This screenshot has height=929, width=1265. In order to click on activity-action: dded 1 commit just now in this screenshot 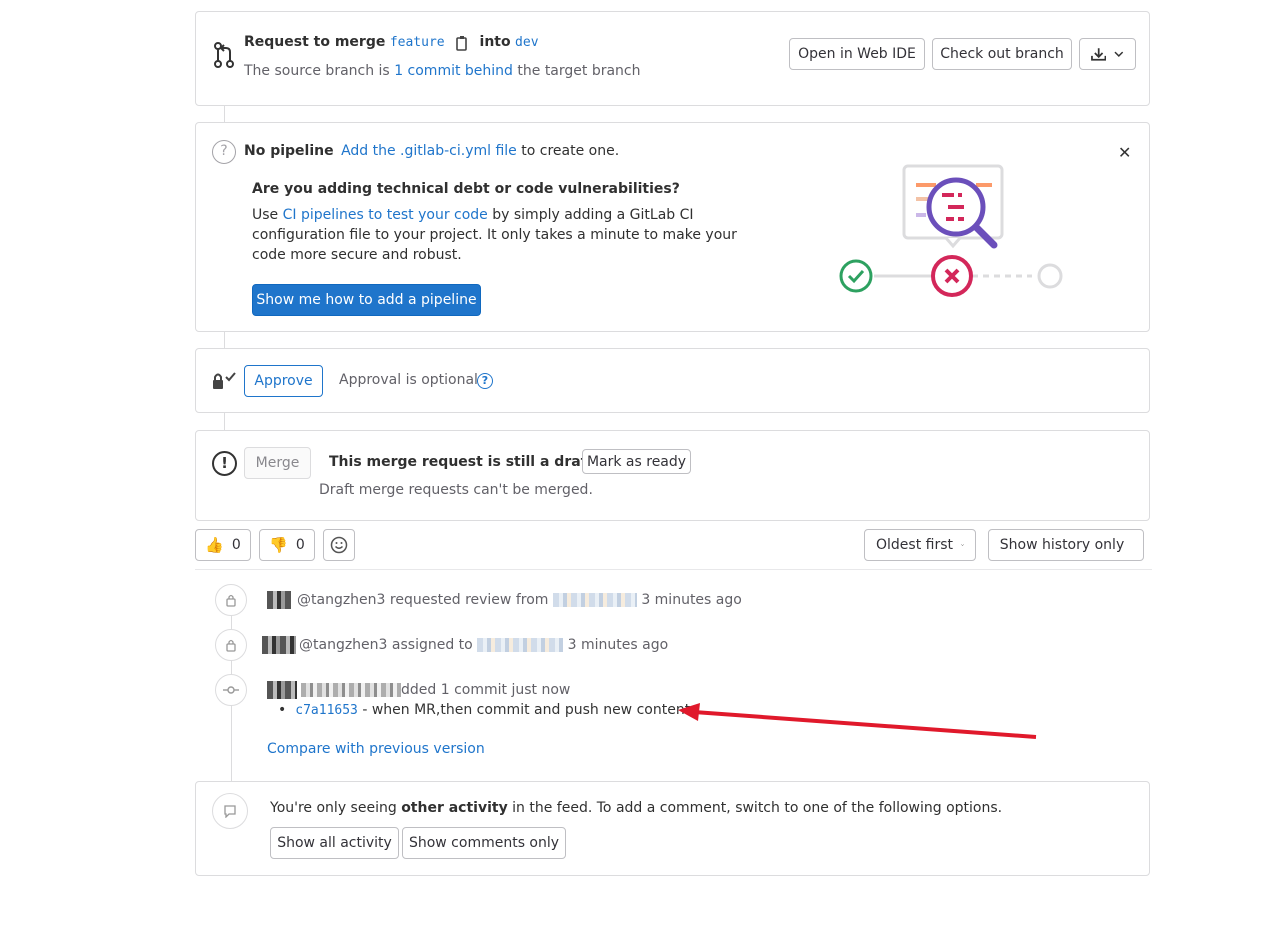, I will do `click(486, 690)`.